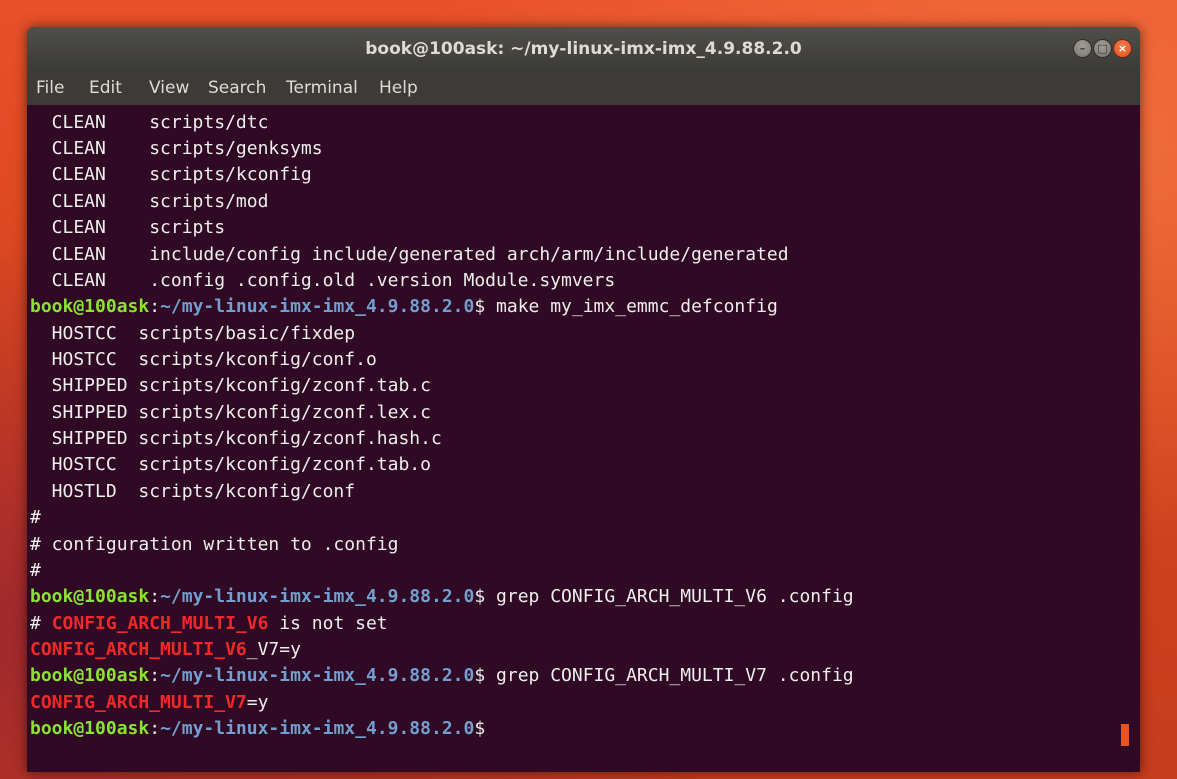 The height and width of the screenshot is (779, 1177). What do you see at coordinates (237, 88) in the screenshot?
I see `menu-search: Search` at bounding box center [237, 88].